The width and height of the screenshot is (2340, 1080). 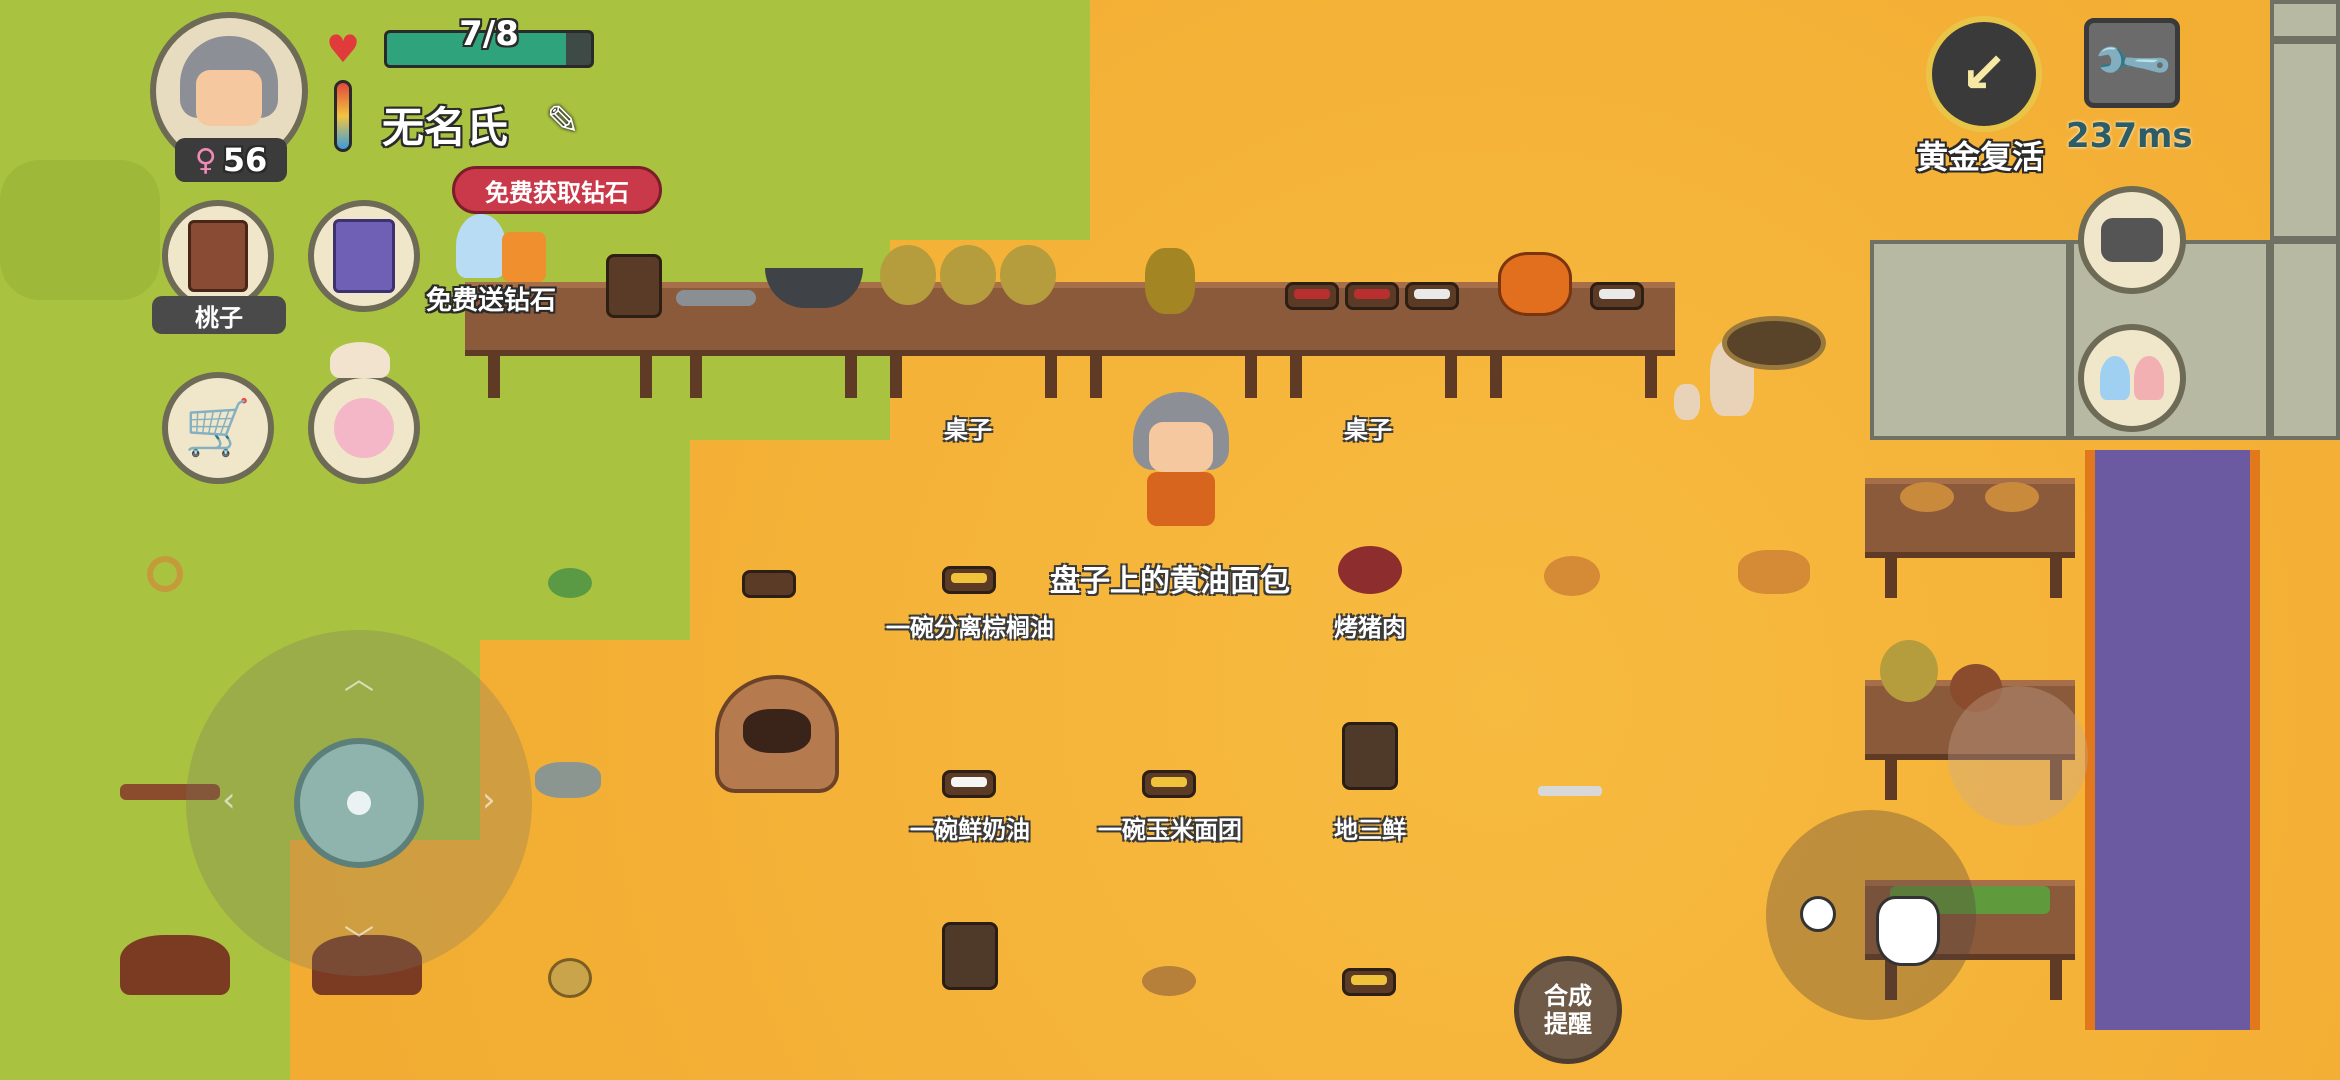 I want to click on grab-action-button, so click(x=1871, y=915).